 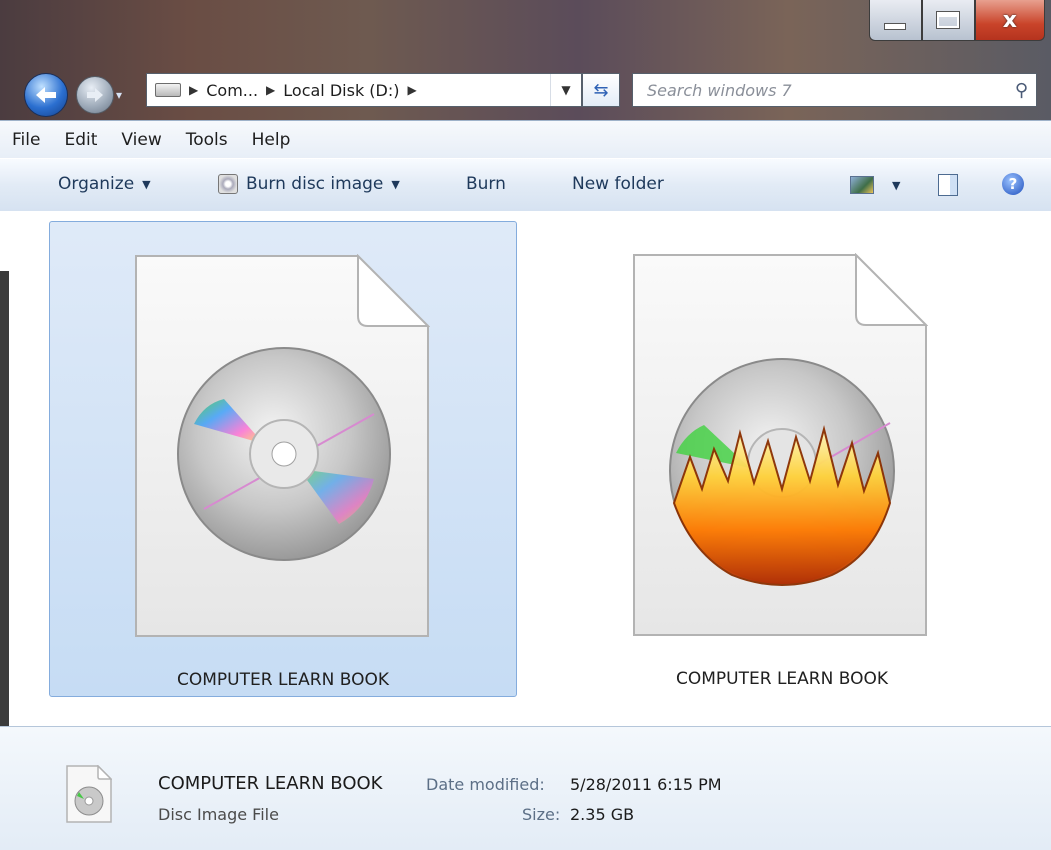 What do you see at coordinates (26, 140) in the screenshot?
I see `menu-file: File` at bounding box center [26, 140].